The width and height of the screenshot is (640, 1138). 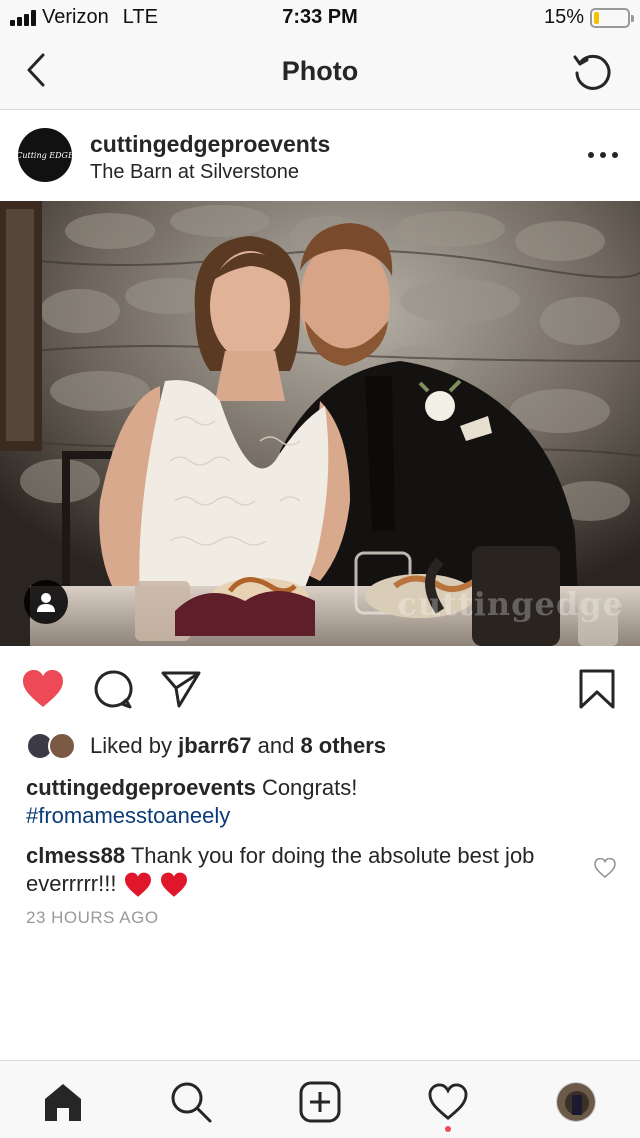 I want to click on photo-watermark: cuttingedge, so click(x=510, y=604).